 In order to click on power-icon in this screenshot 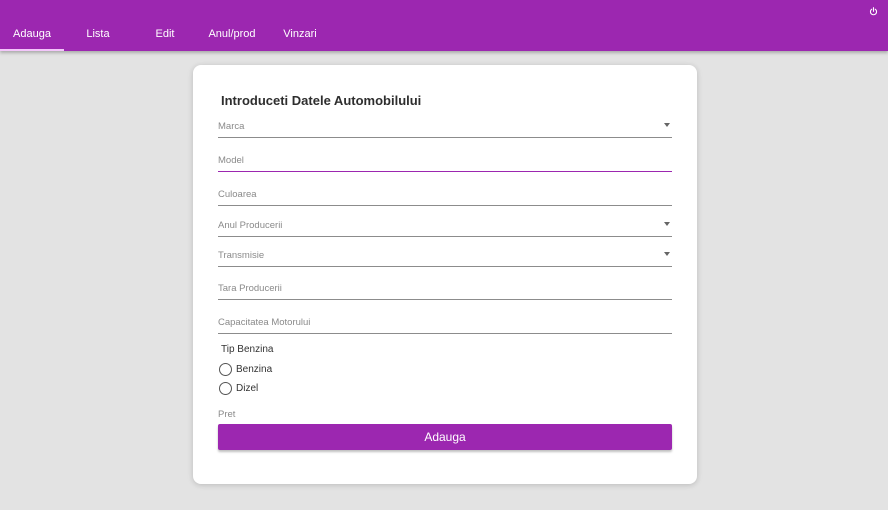, I will do `click(873, 11)`.